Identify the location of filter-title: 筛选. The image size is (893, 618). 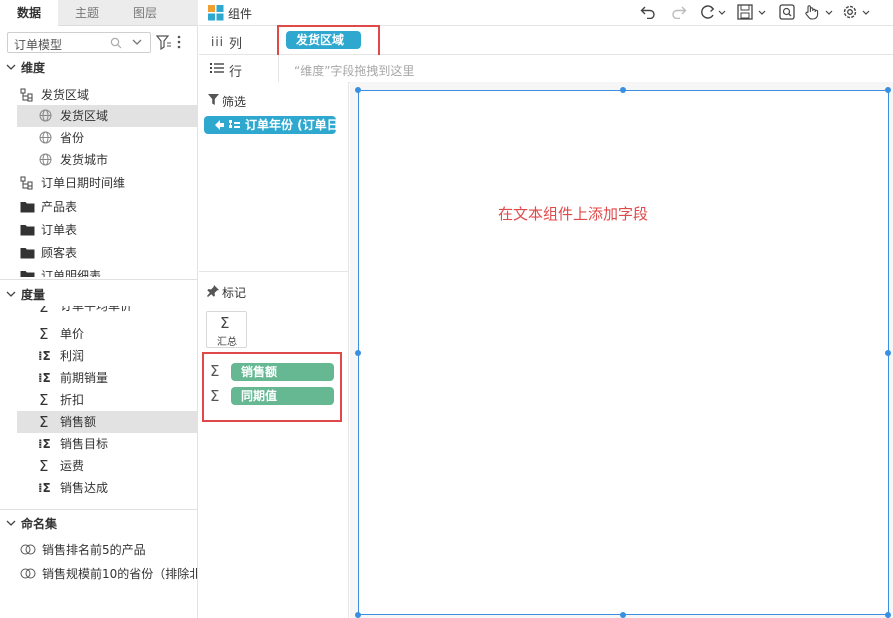
(234, 102).